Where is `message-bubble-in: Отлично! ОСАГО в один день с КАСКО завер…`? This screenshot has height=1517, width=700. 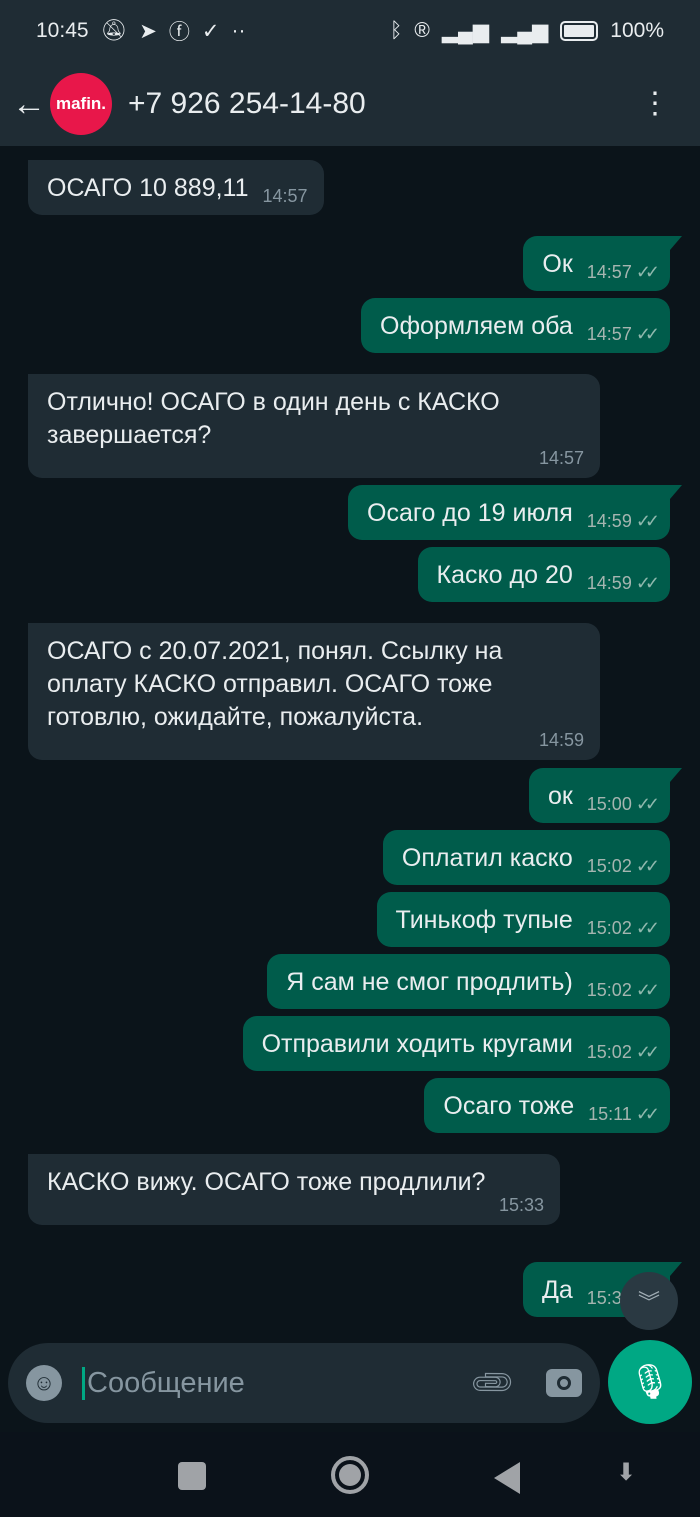
message-bubble-in: Отлично! ОСАГО в один день с КАСКО завер… is located at coordinates (314, 426).